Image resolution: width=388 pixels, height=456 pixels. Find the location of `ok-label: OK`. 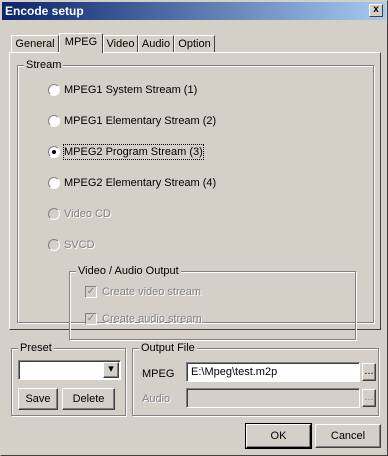

ok-label: OK is located at coordinates (278, 436).